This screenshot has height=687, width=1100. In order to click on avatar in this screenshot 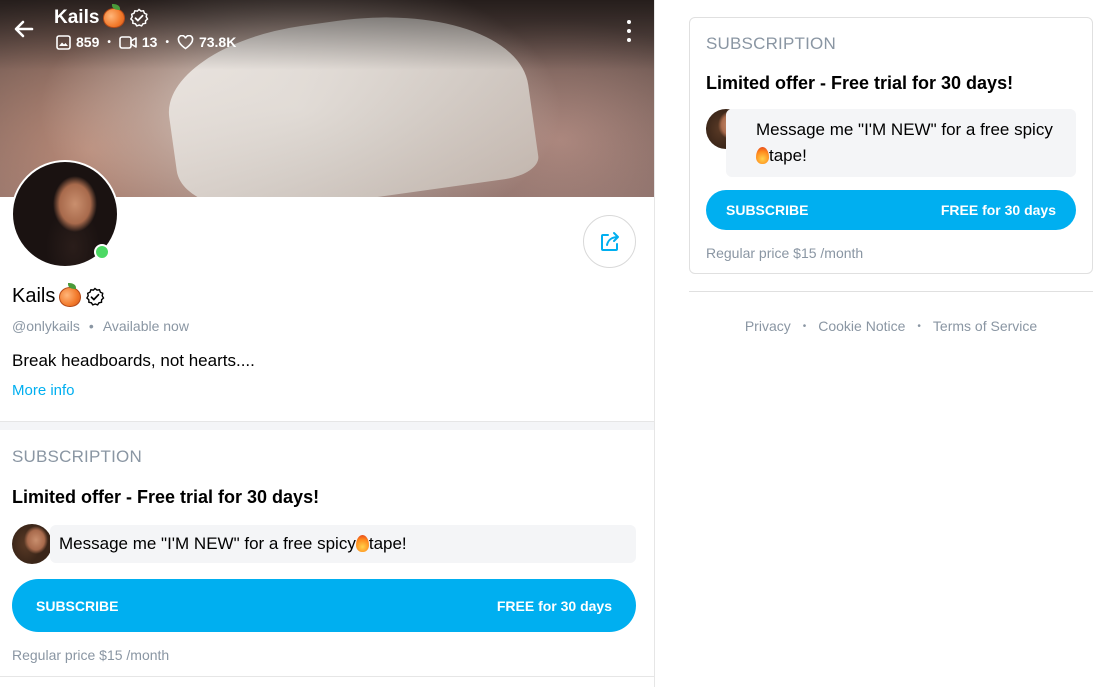, I will do `click(32, 544)`.